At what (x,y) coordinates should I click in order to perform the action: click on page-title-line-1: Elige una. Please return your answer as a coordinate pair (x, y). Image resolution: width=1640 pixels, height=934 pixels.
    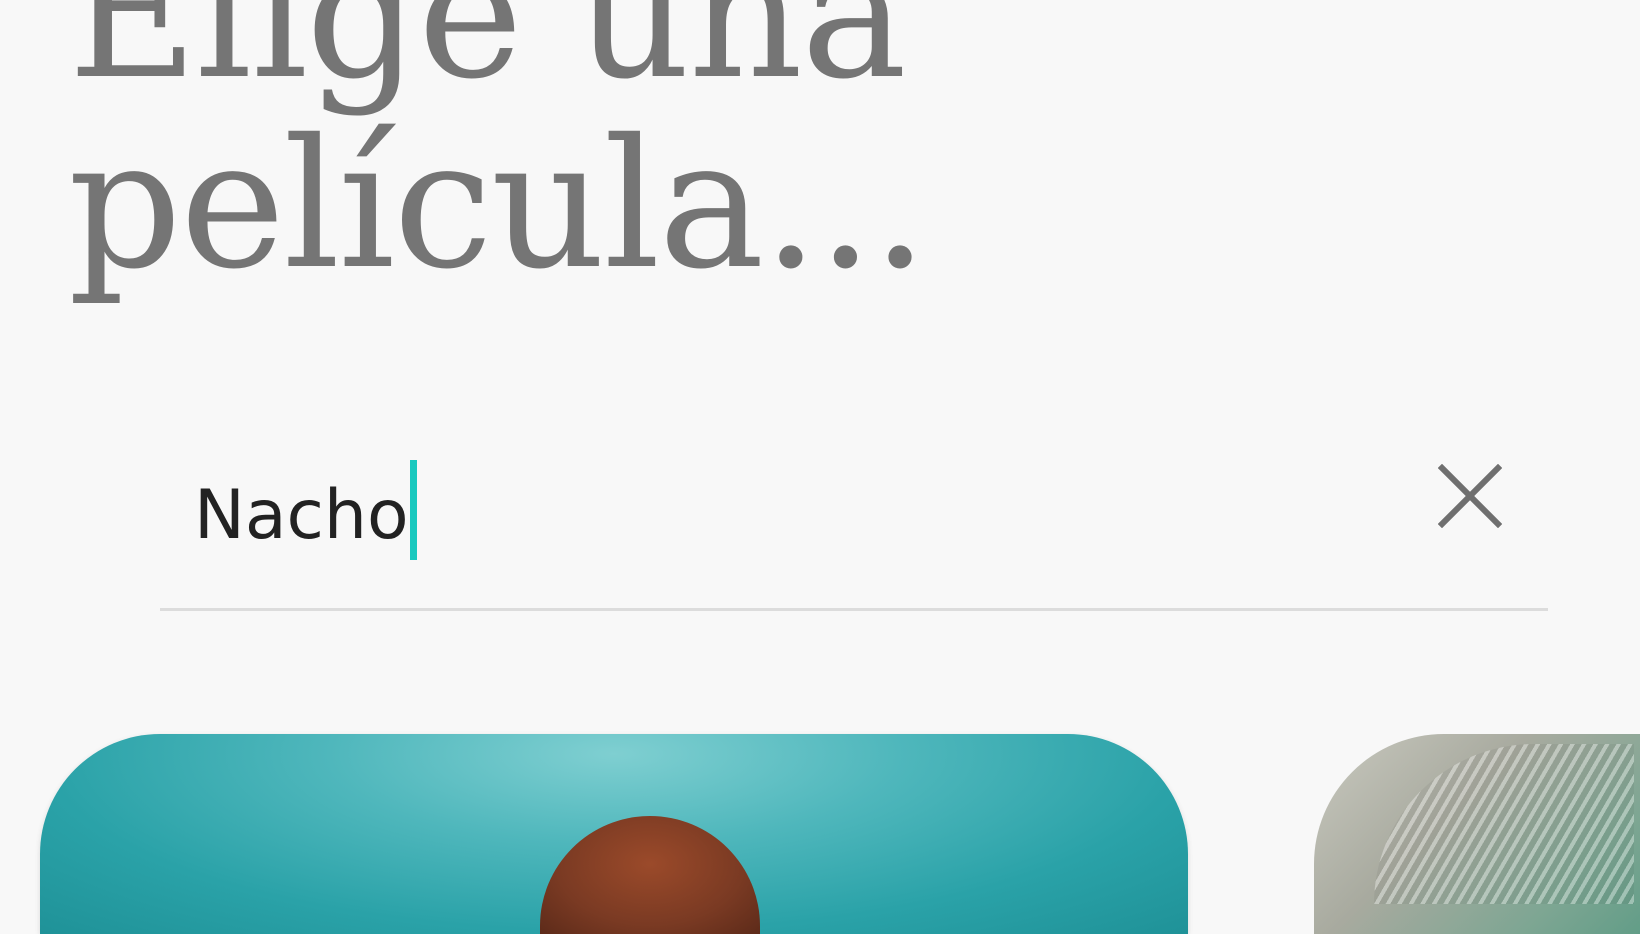
    Looking at the image, I should click on (487, 59).